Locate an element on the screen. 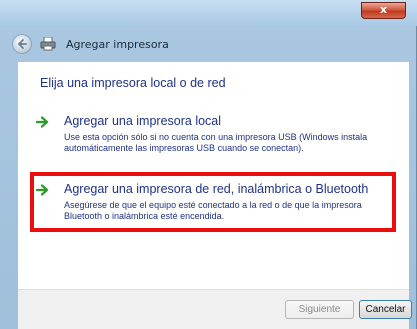 The width and height of the screenshot is (417, 329). option-local-title: Agregar una impresora local is located at coordinates (142, 121).